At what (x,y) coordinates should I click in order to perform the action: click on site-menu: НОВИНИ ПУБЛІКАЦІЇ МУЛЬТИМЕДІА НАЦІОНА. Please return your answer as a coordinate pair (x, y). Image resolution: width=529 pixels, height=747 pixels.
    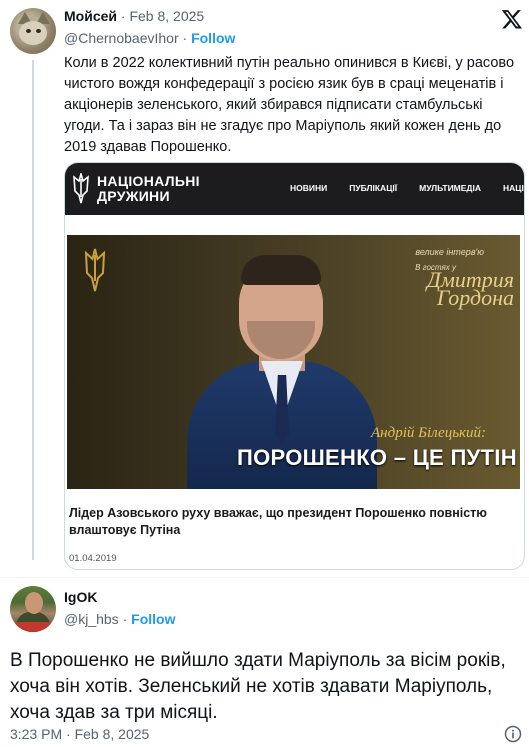
    Looking at the image, I should click on (407, 188).